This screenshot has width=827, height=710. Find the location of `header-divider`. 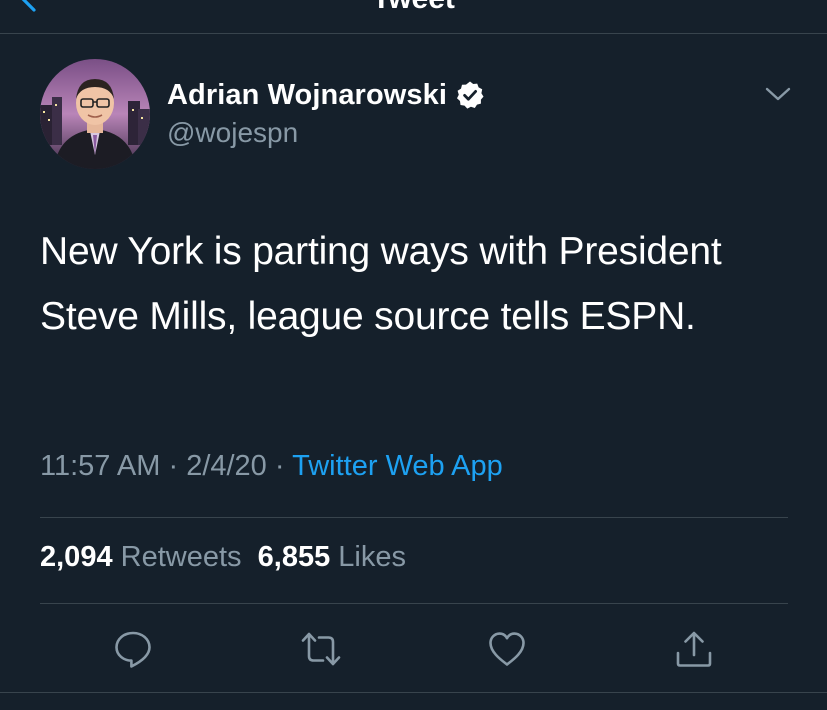

header-divider is located at coordinates (413, 33).